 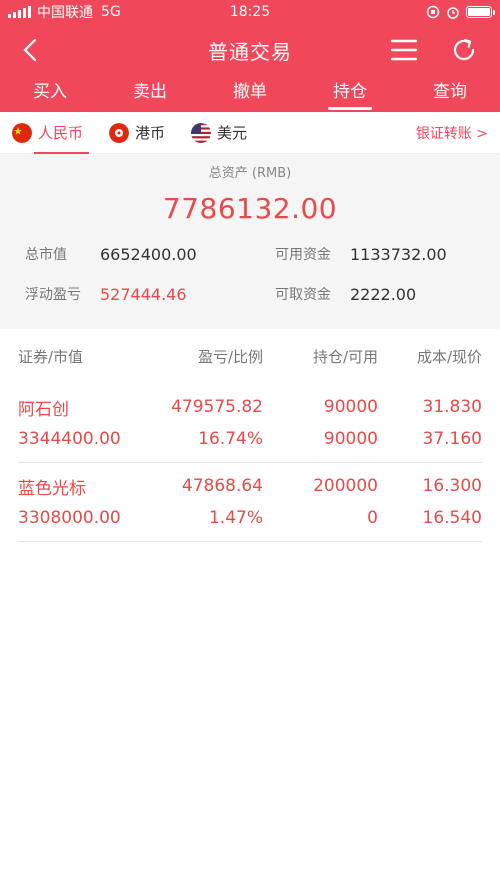 I want to click on currency-rmb: 人民币, so click(x=51, y=133).